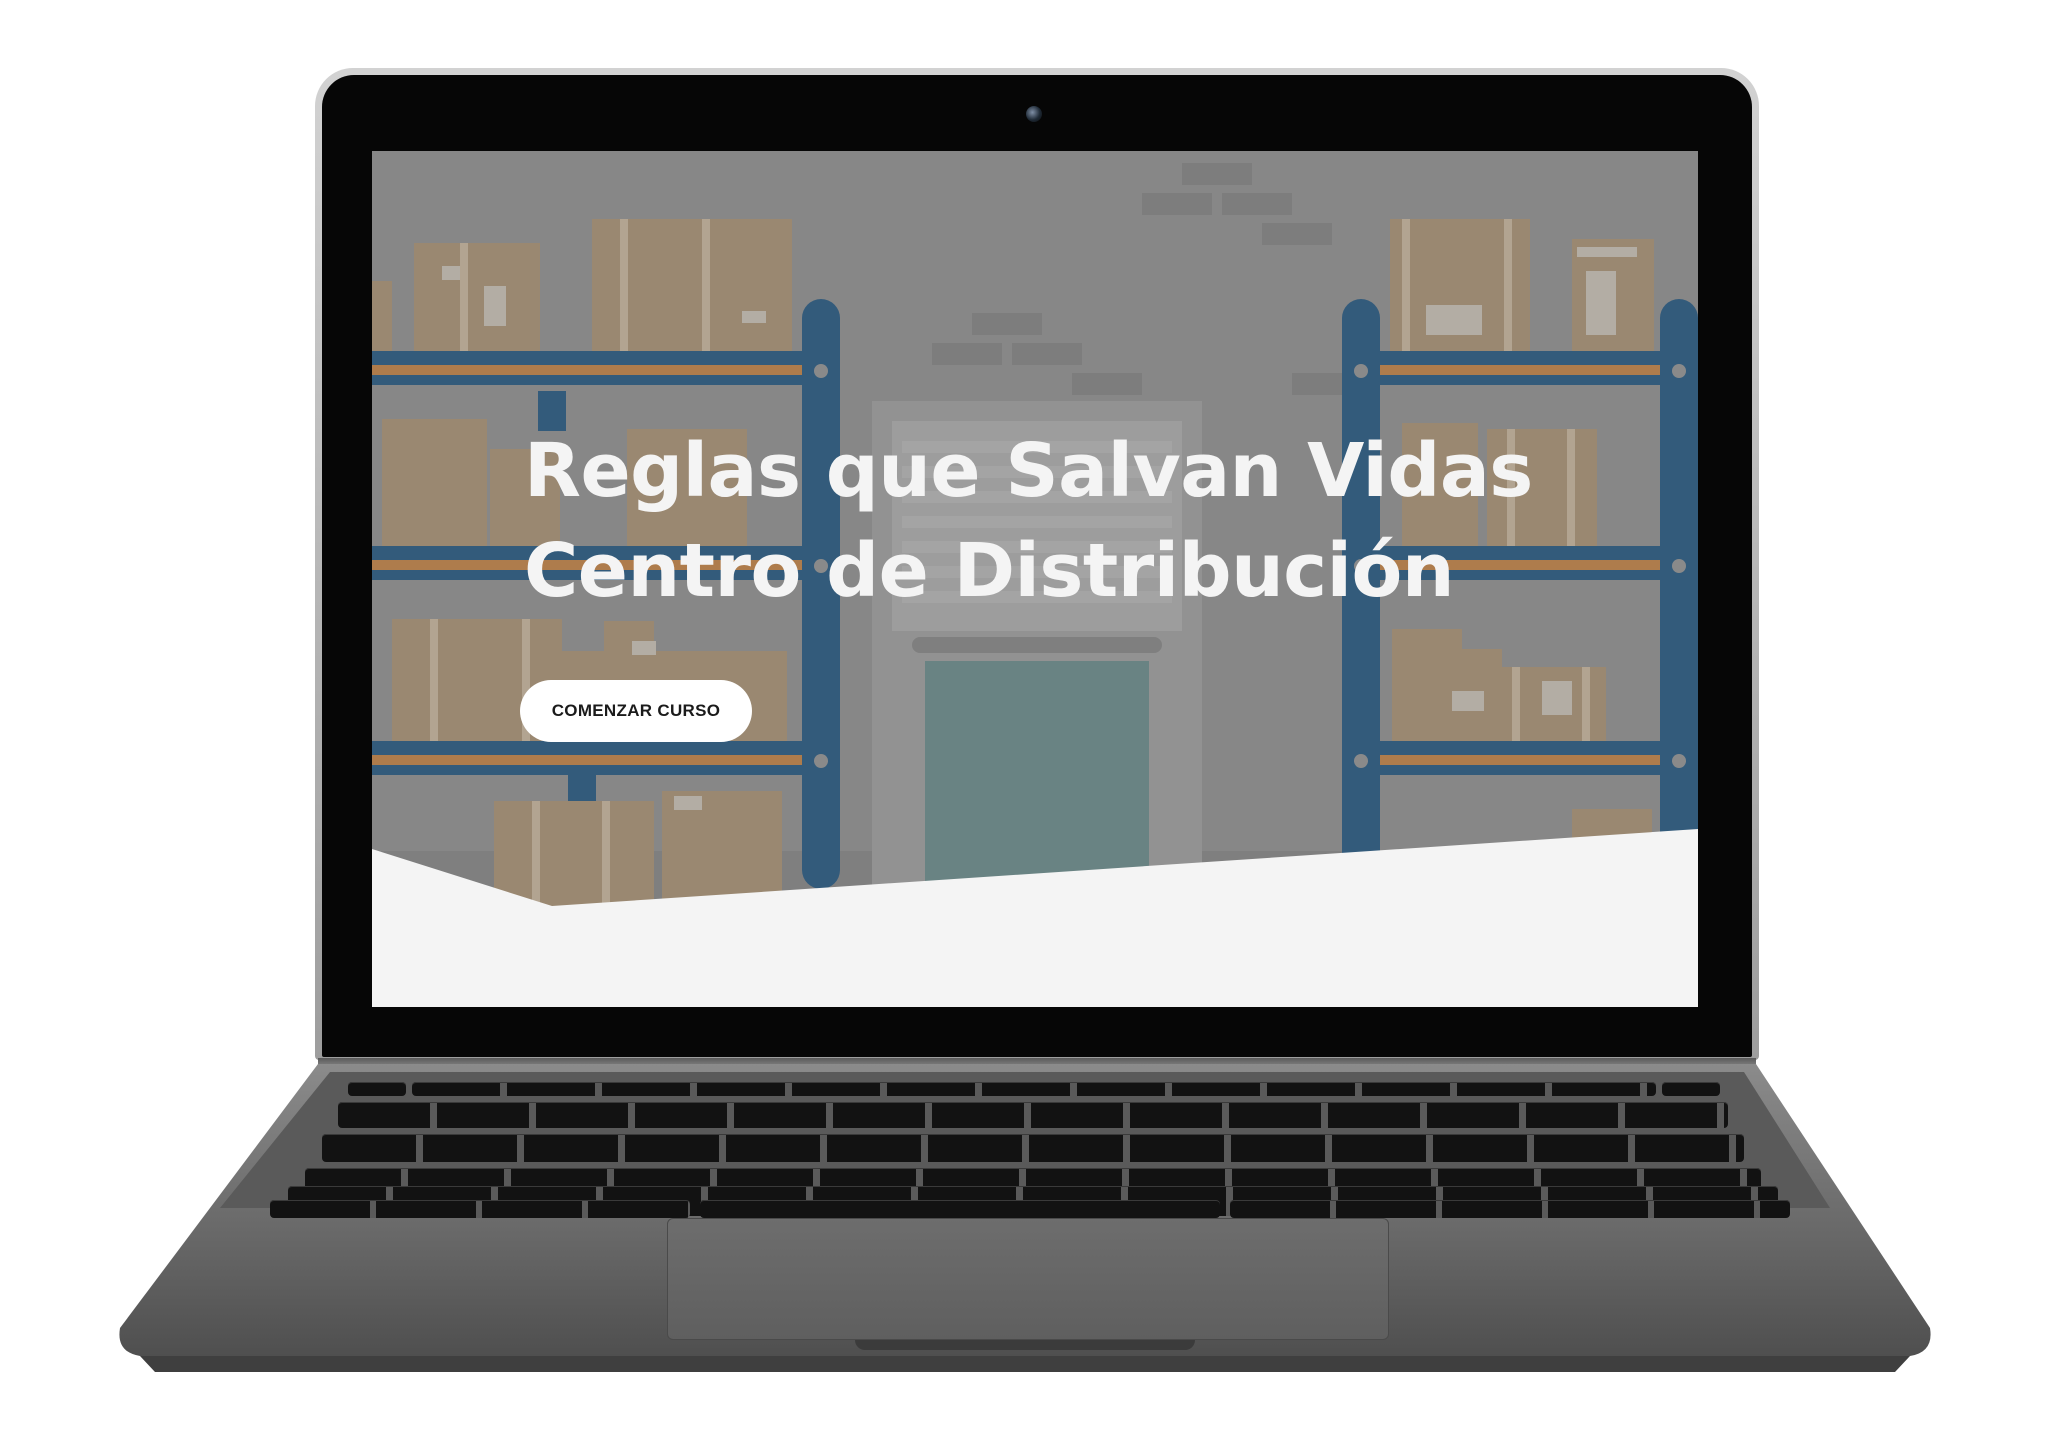 The height and width of the screenshot is (1452, 2048). Describe the element at coordinates (1025, 1345) in the screenshot. I see `front-notch` at that location.